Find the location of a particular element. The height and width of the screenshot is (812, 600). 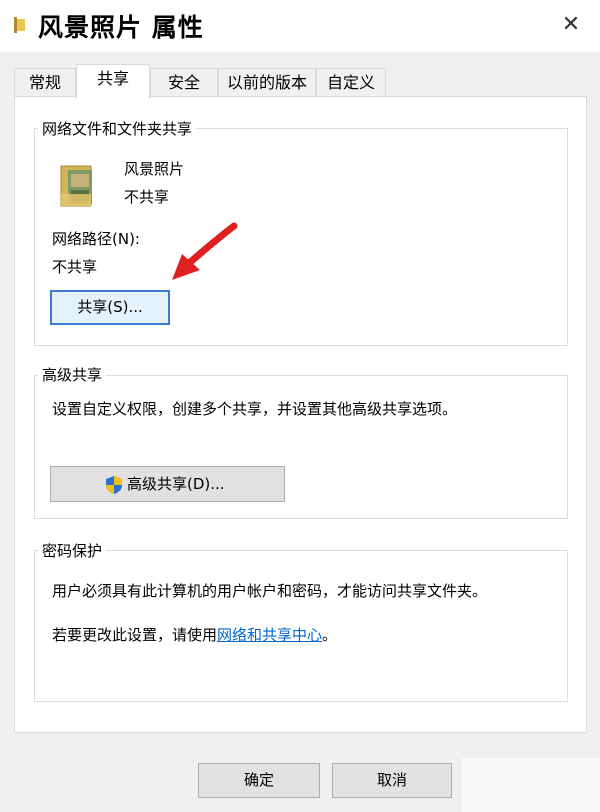

change-setting-text: 若要更改此设置，请使用网络和共享中心。 is located at coordinates (194, 634).